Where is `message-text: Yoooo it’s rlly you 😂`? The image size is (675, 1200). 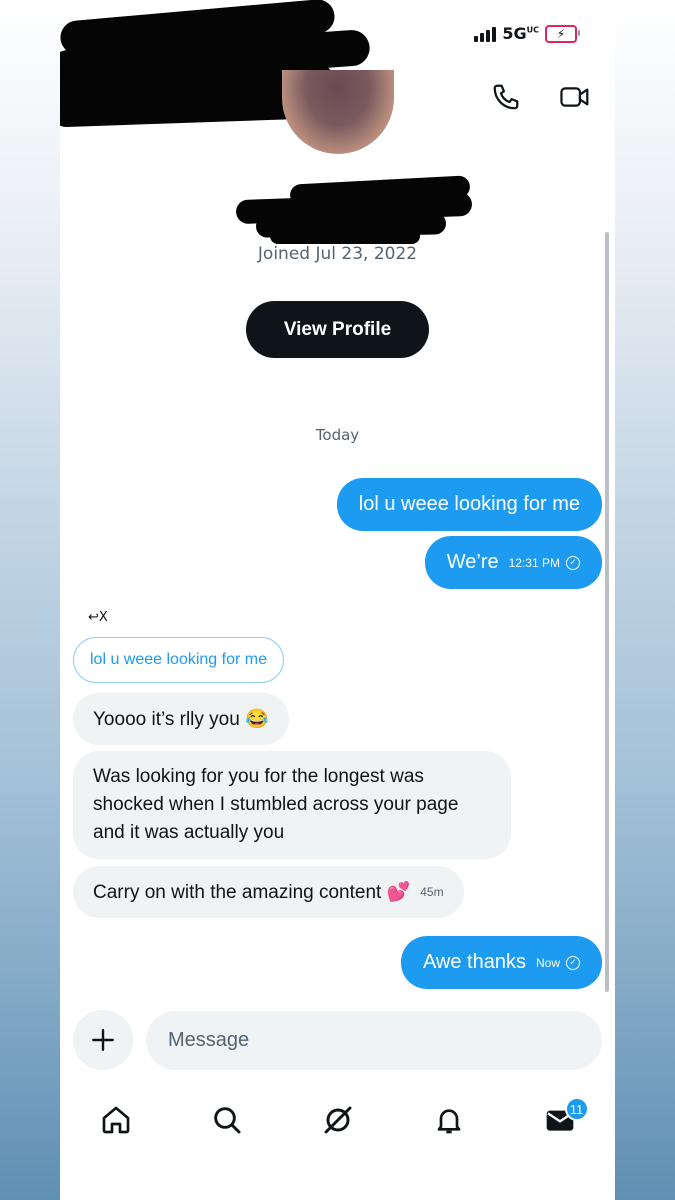
message-text: Yoooo it’s rlly you 😂 is located at coordinates (181, 719).